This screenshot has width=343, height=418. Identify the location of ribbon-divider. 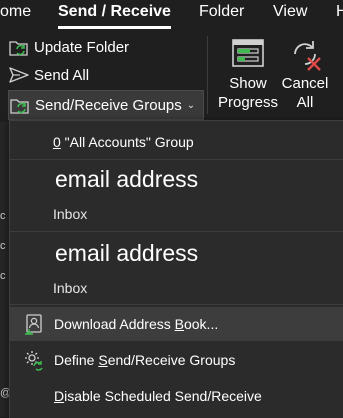
(207, 75).